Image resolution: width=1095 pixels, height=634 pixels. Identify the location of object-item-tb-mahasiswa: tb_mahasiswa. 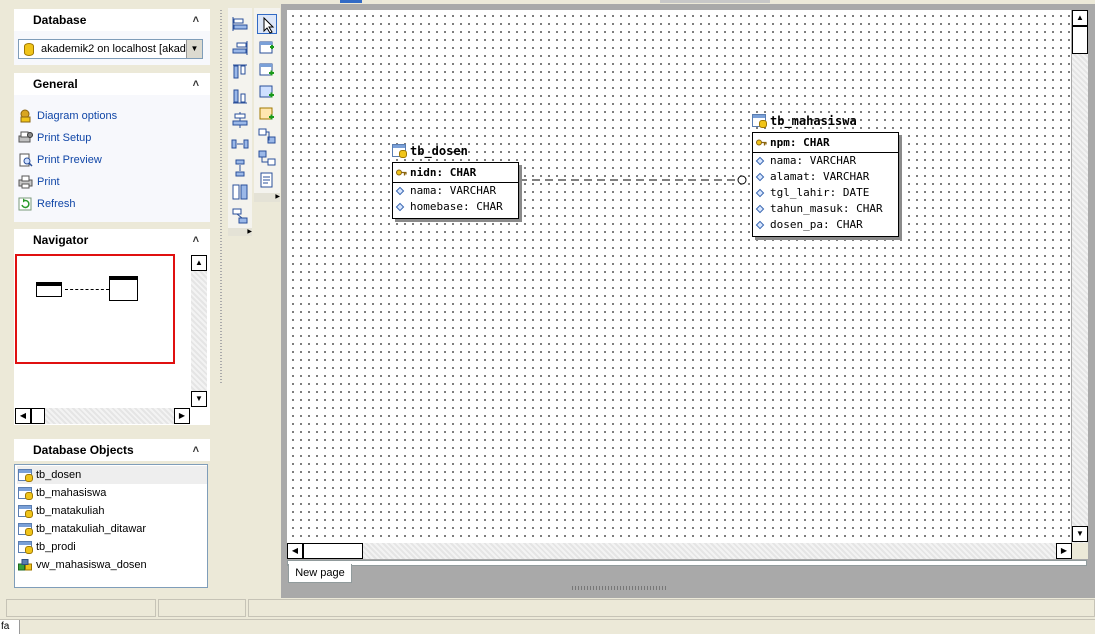
(112, 493).